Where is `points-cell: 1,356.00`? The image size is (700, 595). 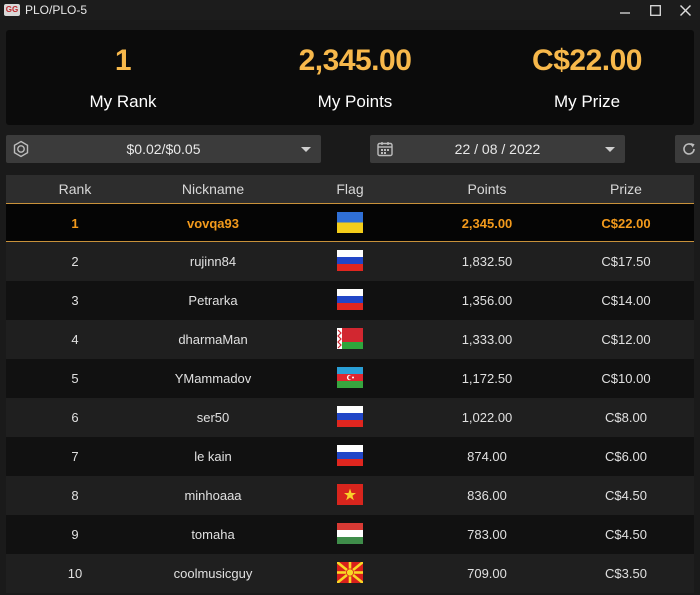 points-cell: 1,356.00 is located at coordinates (487, 300).